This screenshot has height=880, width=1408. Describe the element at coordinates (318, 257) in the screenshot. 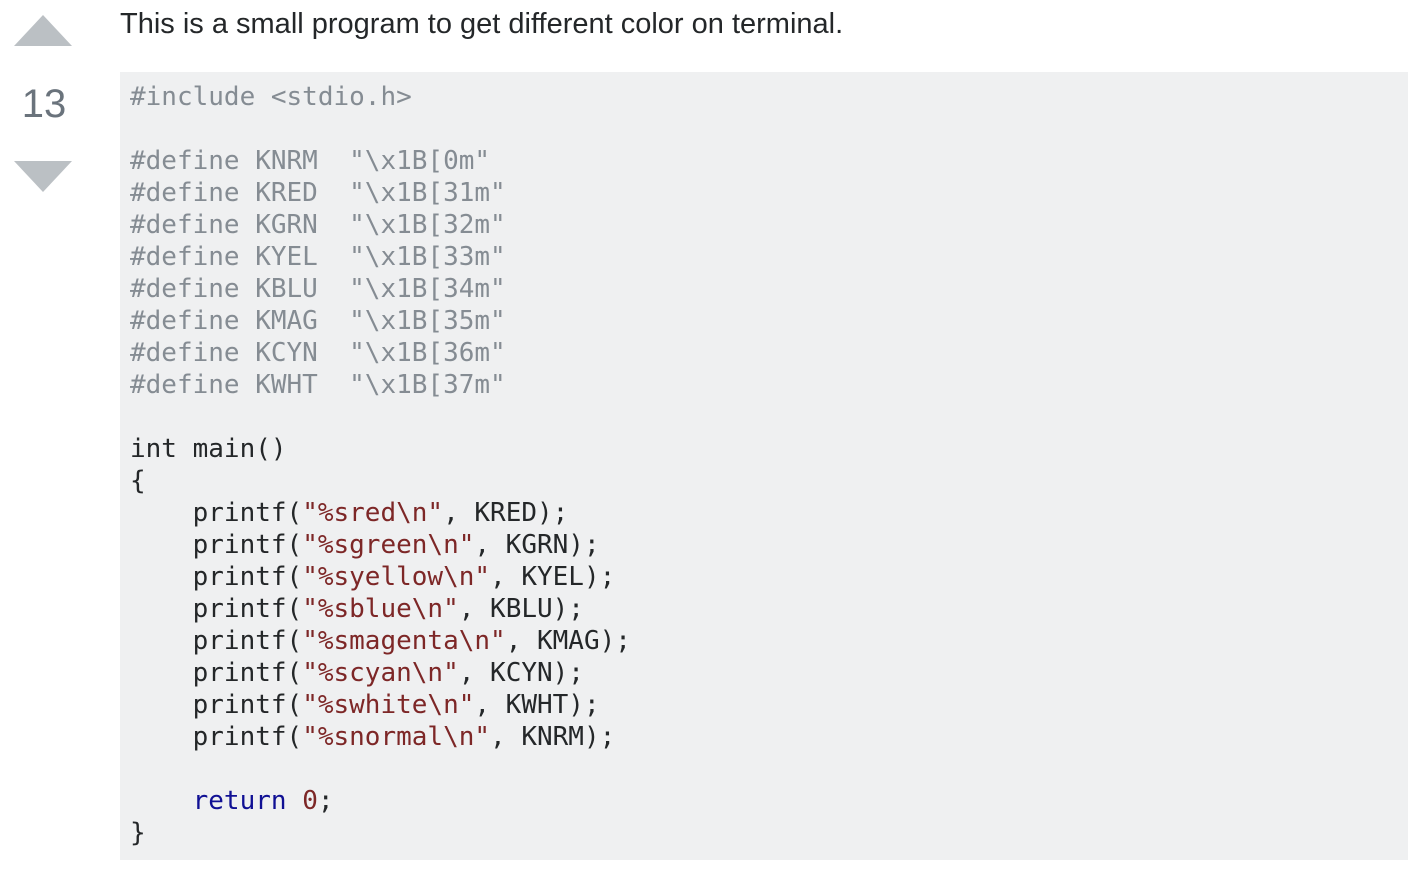

I see `code-token: #define KYEL "\x1B[33m"` at that location.